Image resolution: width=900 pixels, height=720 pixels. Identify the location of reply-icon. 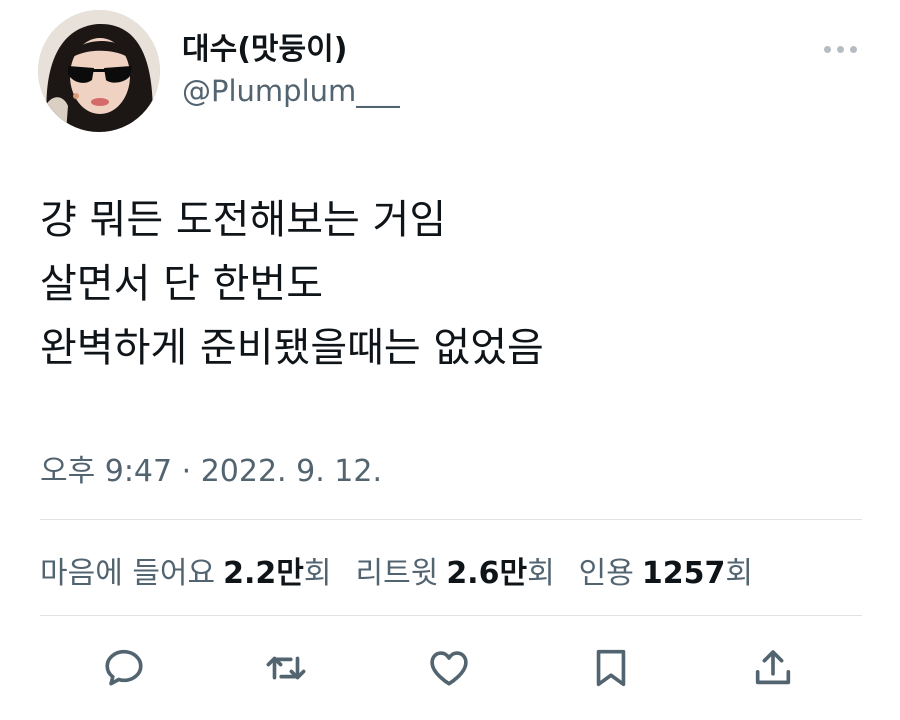
(124, 667).